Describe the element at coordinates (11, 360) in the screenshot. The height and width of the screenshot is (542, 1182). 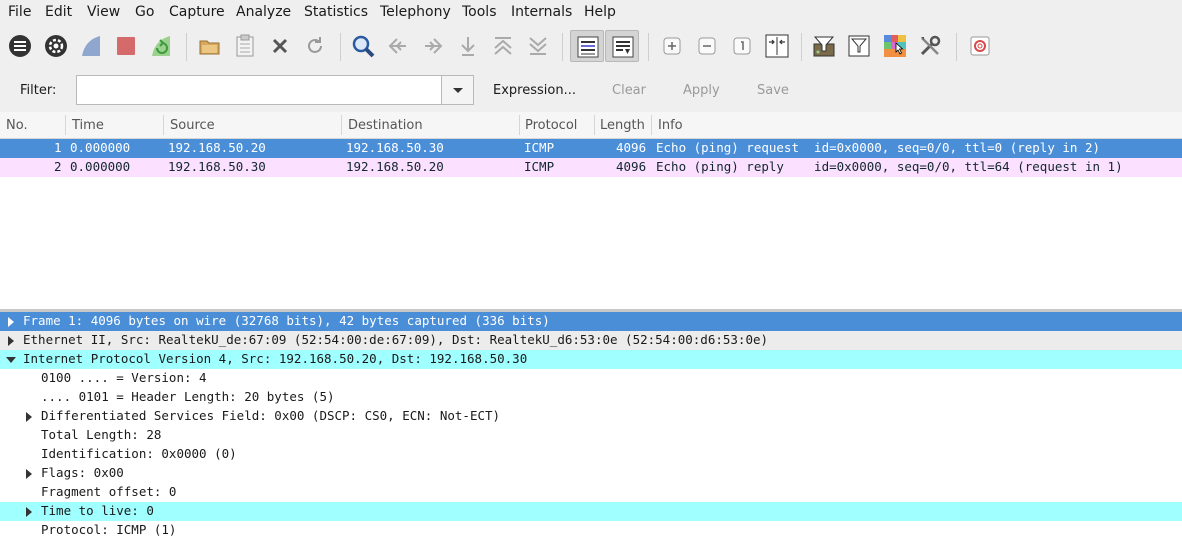
I see `collapse-arrow-icon` at that location.